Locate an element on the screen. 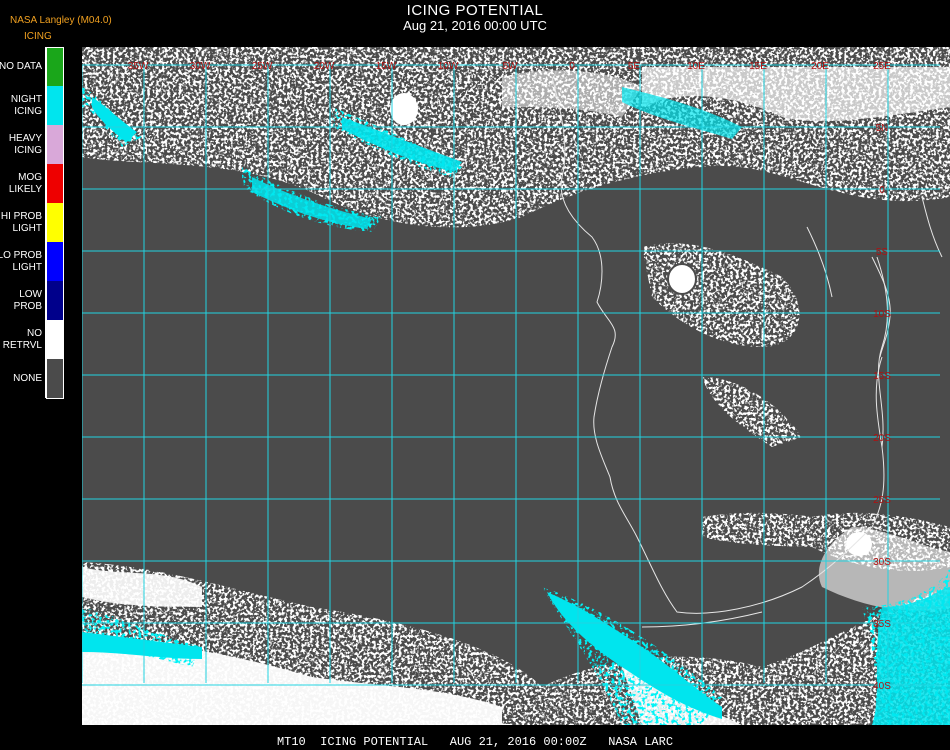 The width and height of the screenshot is (950, 750). legend-item: LO PROB LIGHT is located at coordinates (33, 261).